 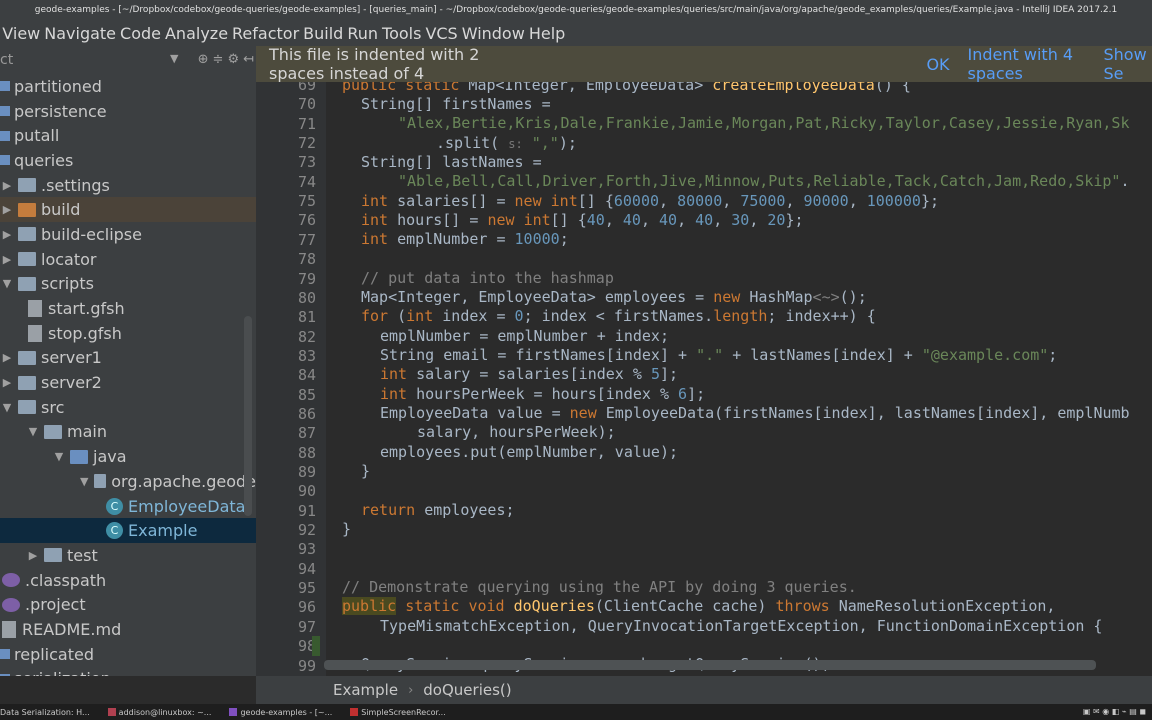 I want to click on menu-item-code: Code, so click(x=135, y=33).